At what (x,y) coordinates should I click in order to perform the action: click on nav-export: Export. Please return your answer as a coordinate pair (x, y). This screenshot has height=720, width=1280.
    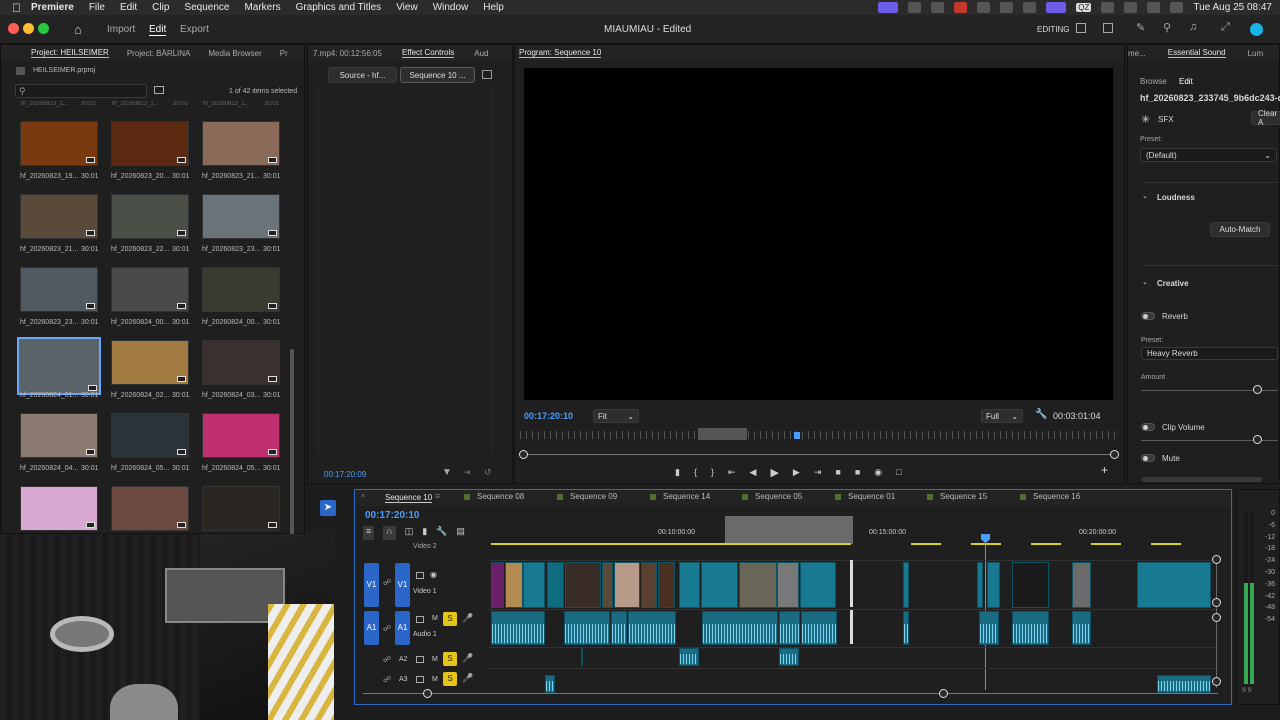
    Looking at the image, I should click on (194, 29).